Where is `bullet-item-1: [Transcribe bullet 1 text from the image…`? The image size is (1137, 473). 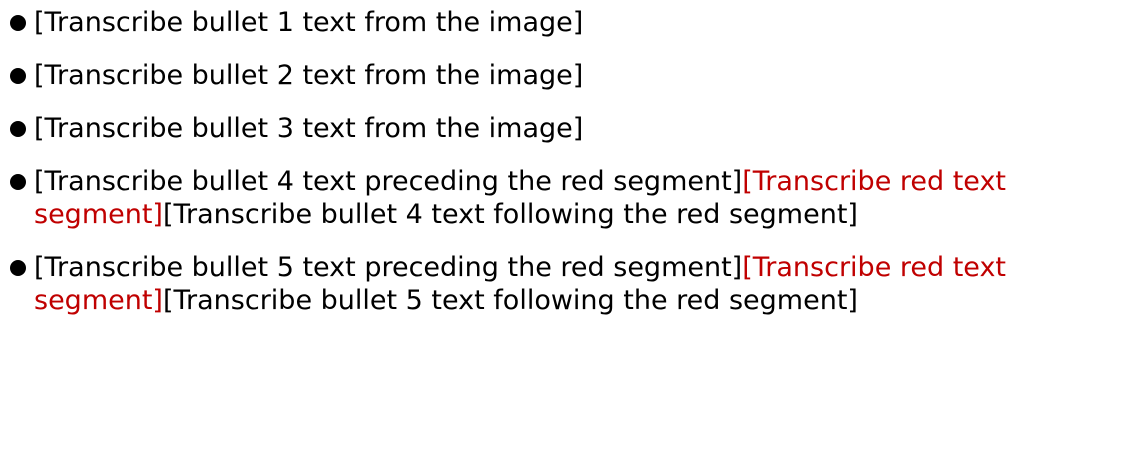 bullet-item-1: [Transcribe bullet 1 text from the image… is located at coordinates (568, 22).